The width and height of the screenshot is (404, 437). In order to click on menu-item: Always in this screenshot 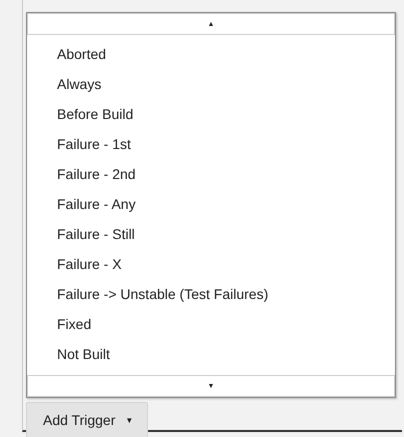, I will do `click(211, 84)`.